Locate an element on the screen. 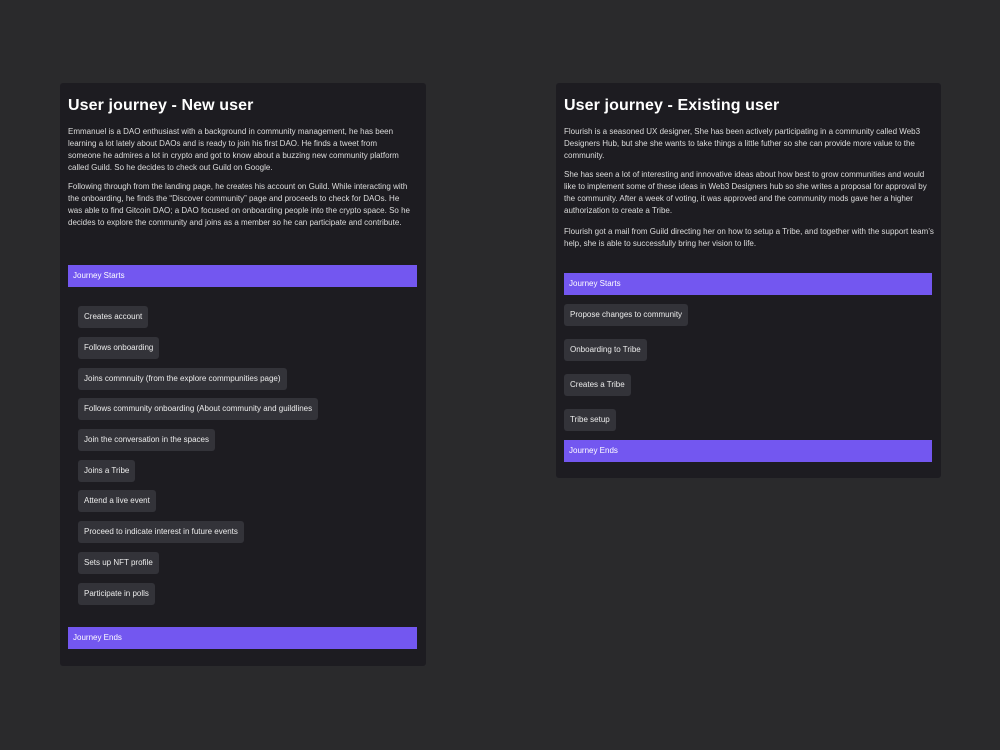 The width and height of the screenshot is (1000, 750). existing-user-journey-start-bar: Journey Starts is located at coordinates (748, 284).